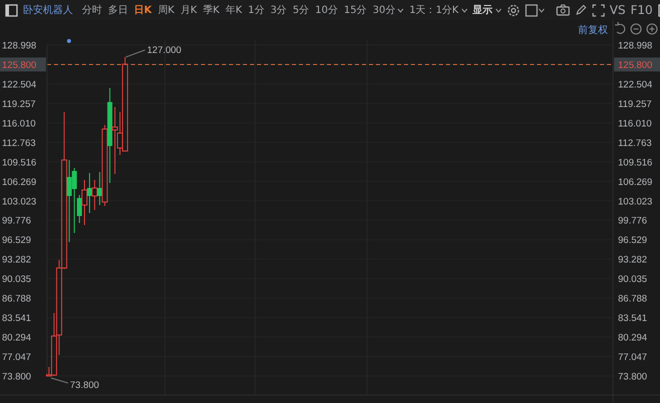 This screenshot has height=403, width=660. What do you see at coordinates (513, 10) in the screenshot?
I see `settings-icon` at bounding box center [513, 10].